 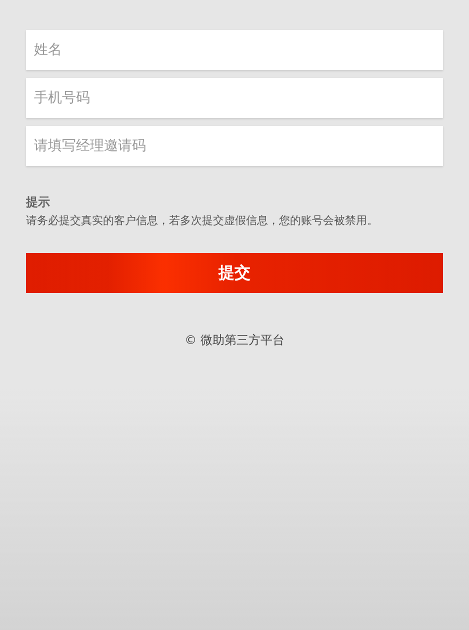 What do you see at coordinates (234, 272) in the screenshot?
I see `submit-button: 提交` at bounding box center [234, 272].